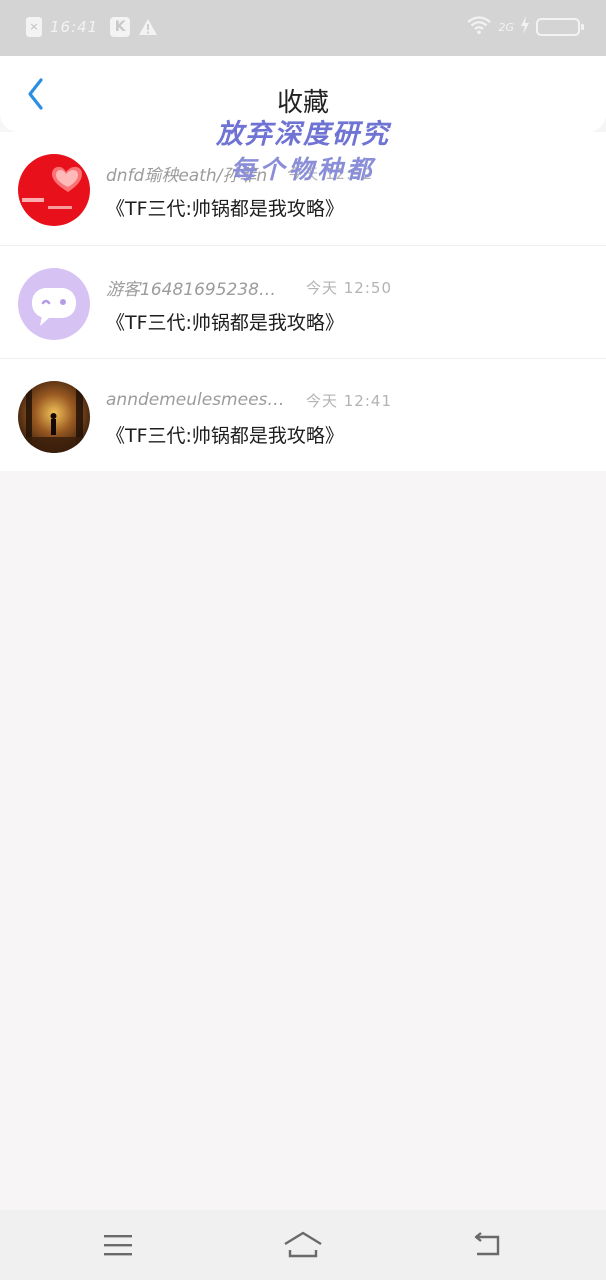 Image resolution: width=606 pixels, height=1280 pixels. What do you see at coordinates (196, 400) in the screenshot?
I see `item-username: anndemeulesmeestenr` at bounding box center [196, 400].